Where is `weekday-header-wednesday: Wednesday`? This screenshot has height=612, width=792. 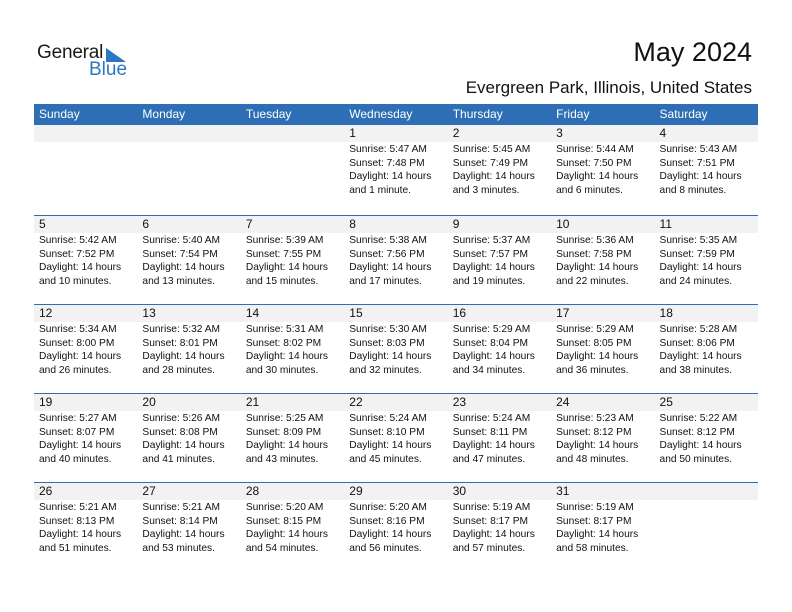
weekday-header-wednesday: Wednesday is located at coordinates (381, 114).